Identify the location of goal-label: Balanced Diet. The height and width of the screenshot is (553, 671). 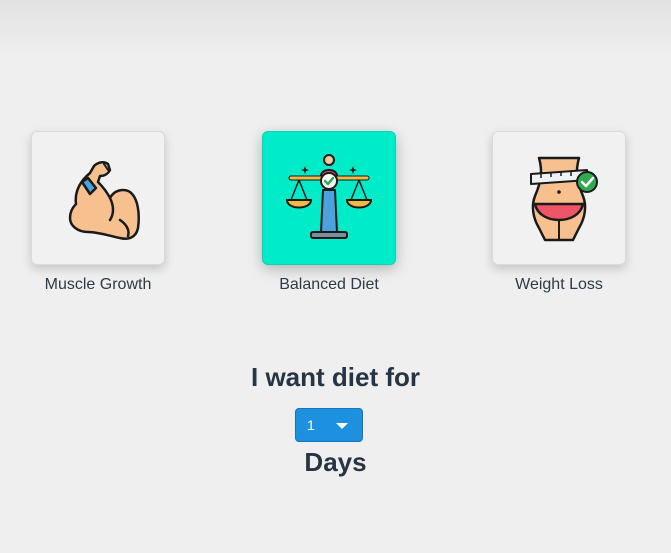
(329, 284).